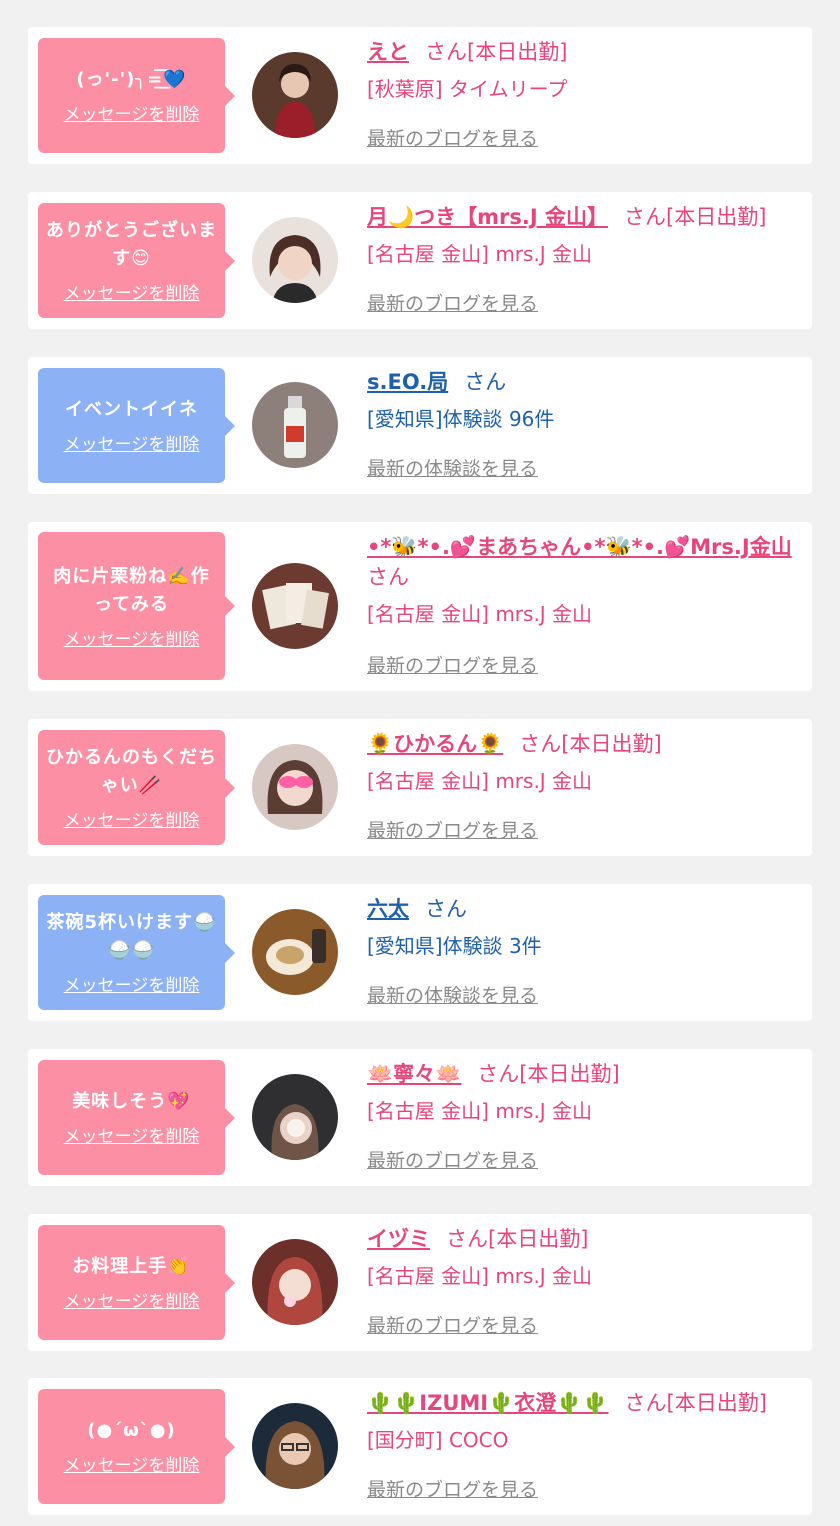 This screenshot has width=840, height=1526. I want to click on message-bubble: お料理上手👏 メッセージを削除, so click(136, 1282).